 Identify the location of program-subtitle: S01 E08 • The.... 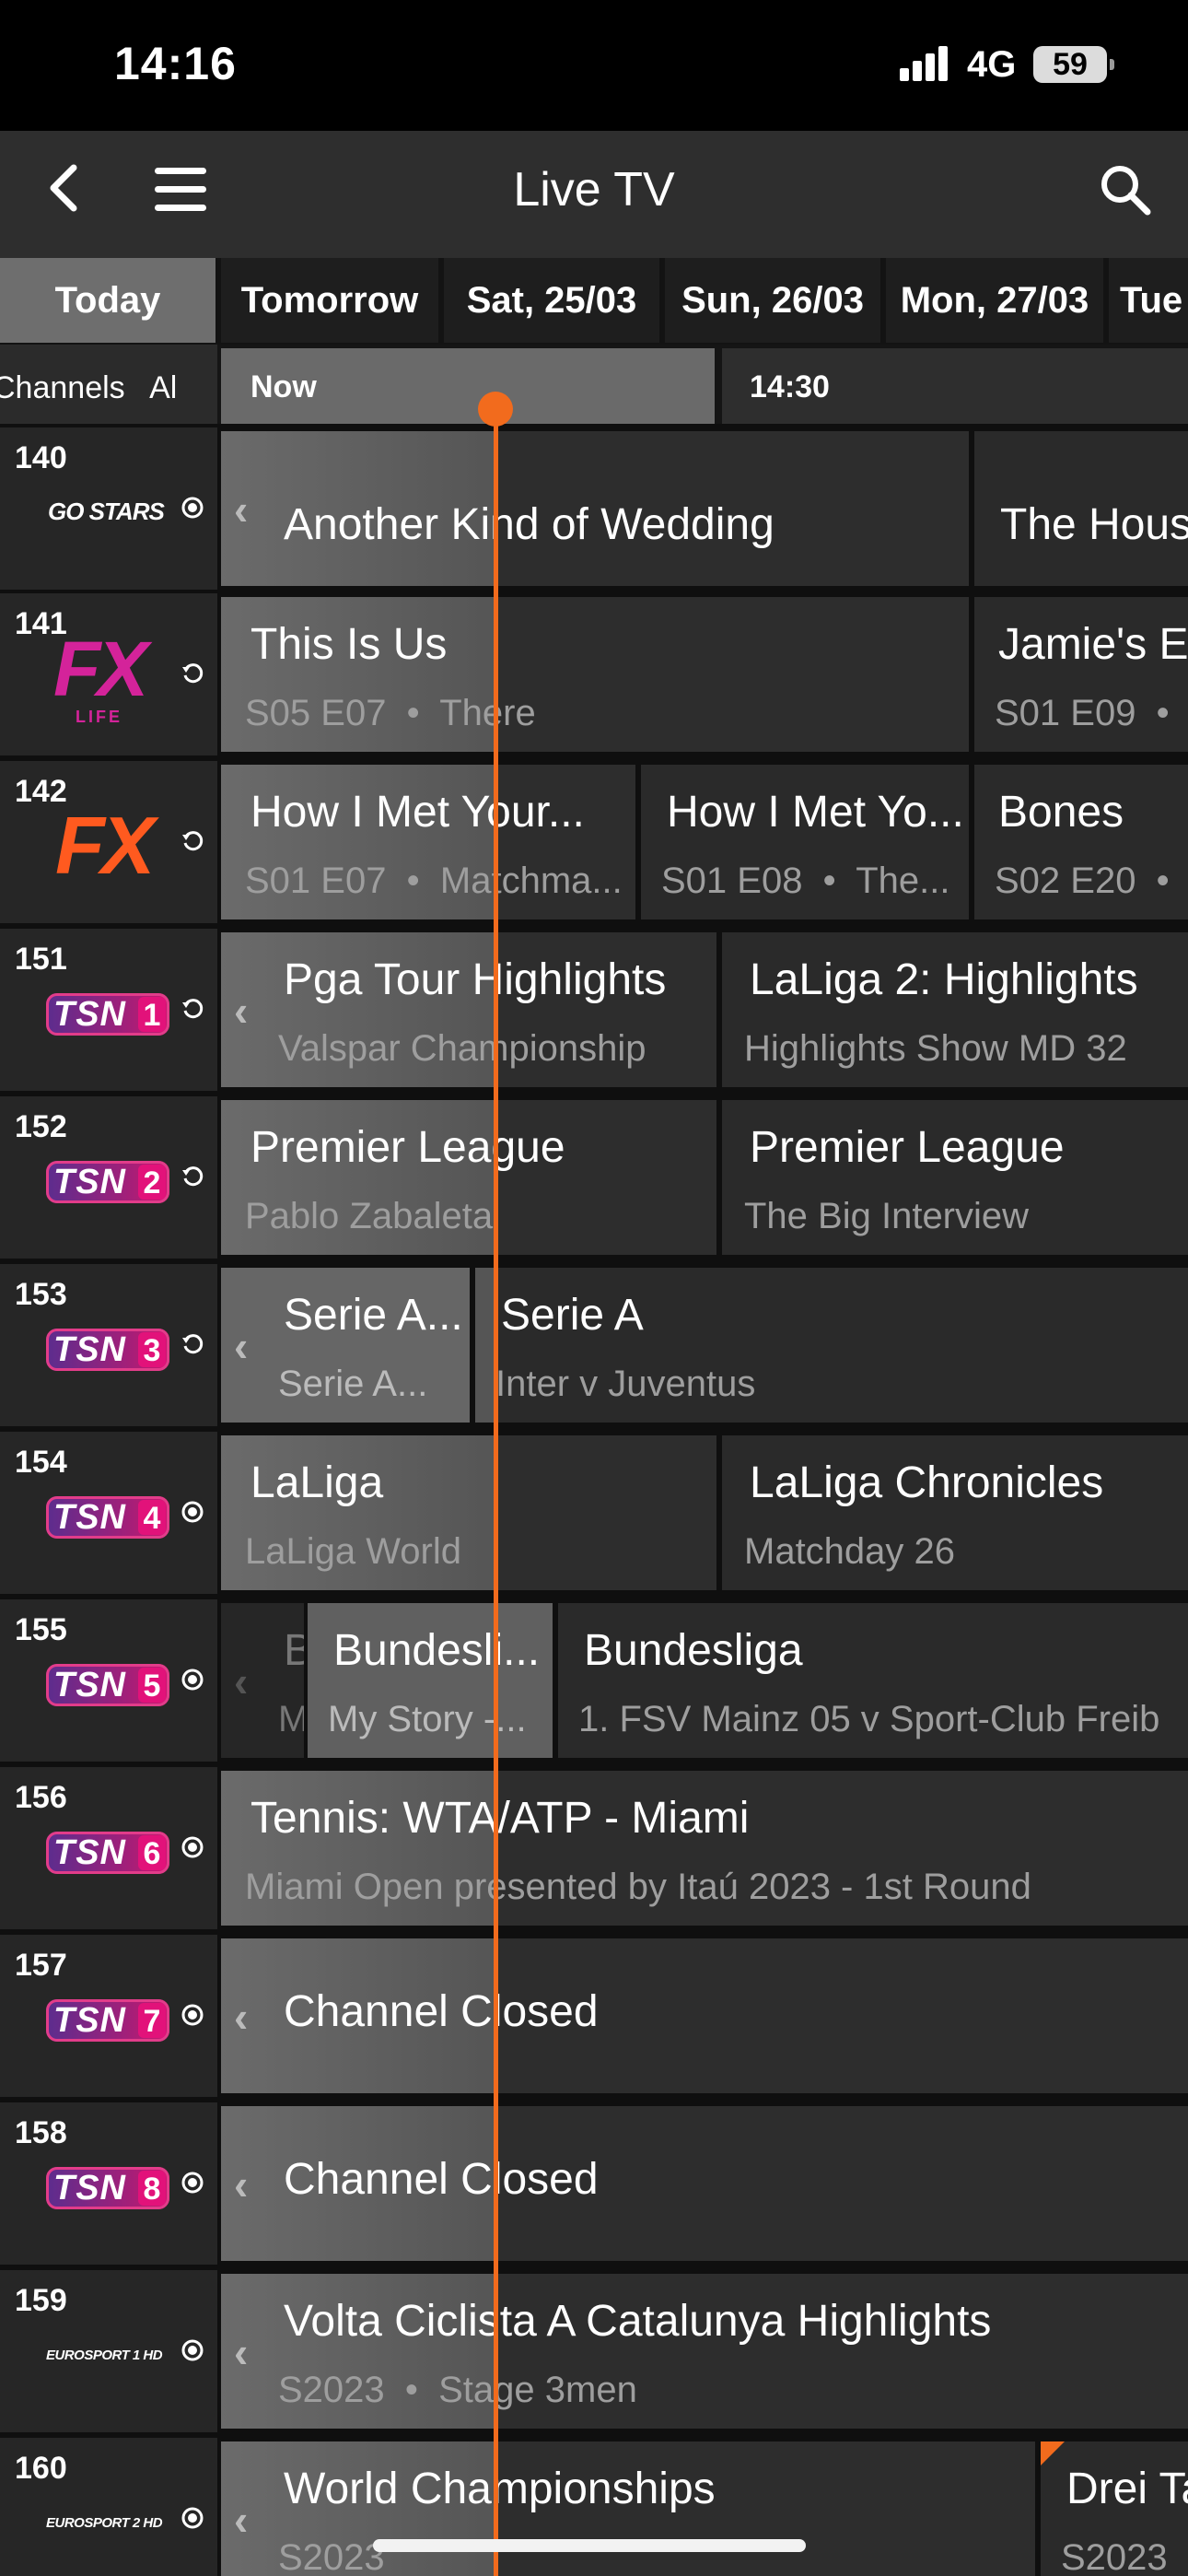
(805, 881).